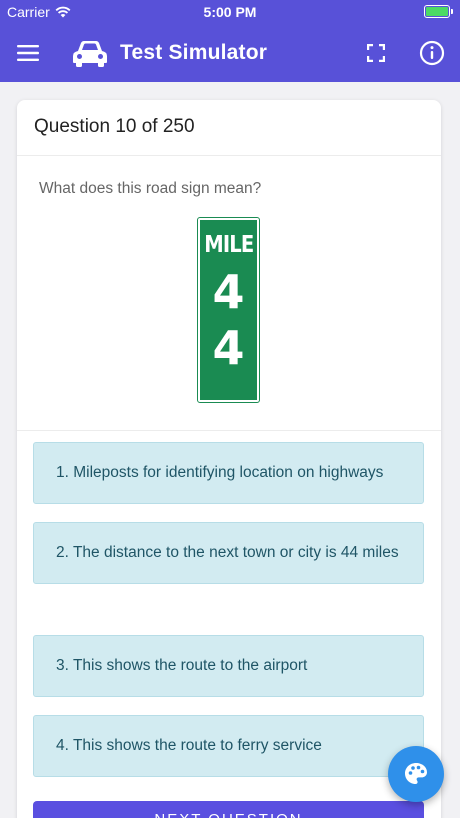  I want to click on sign-text-mile: MILE, so click(229, 245).